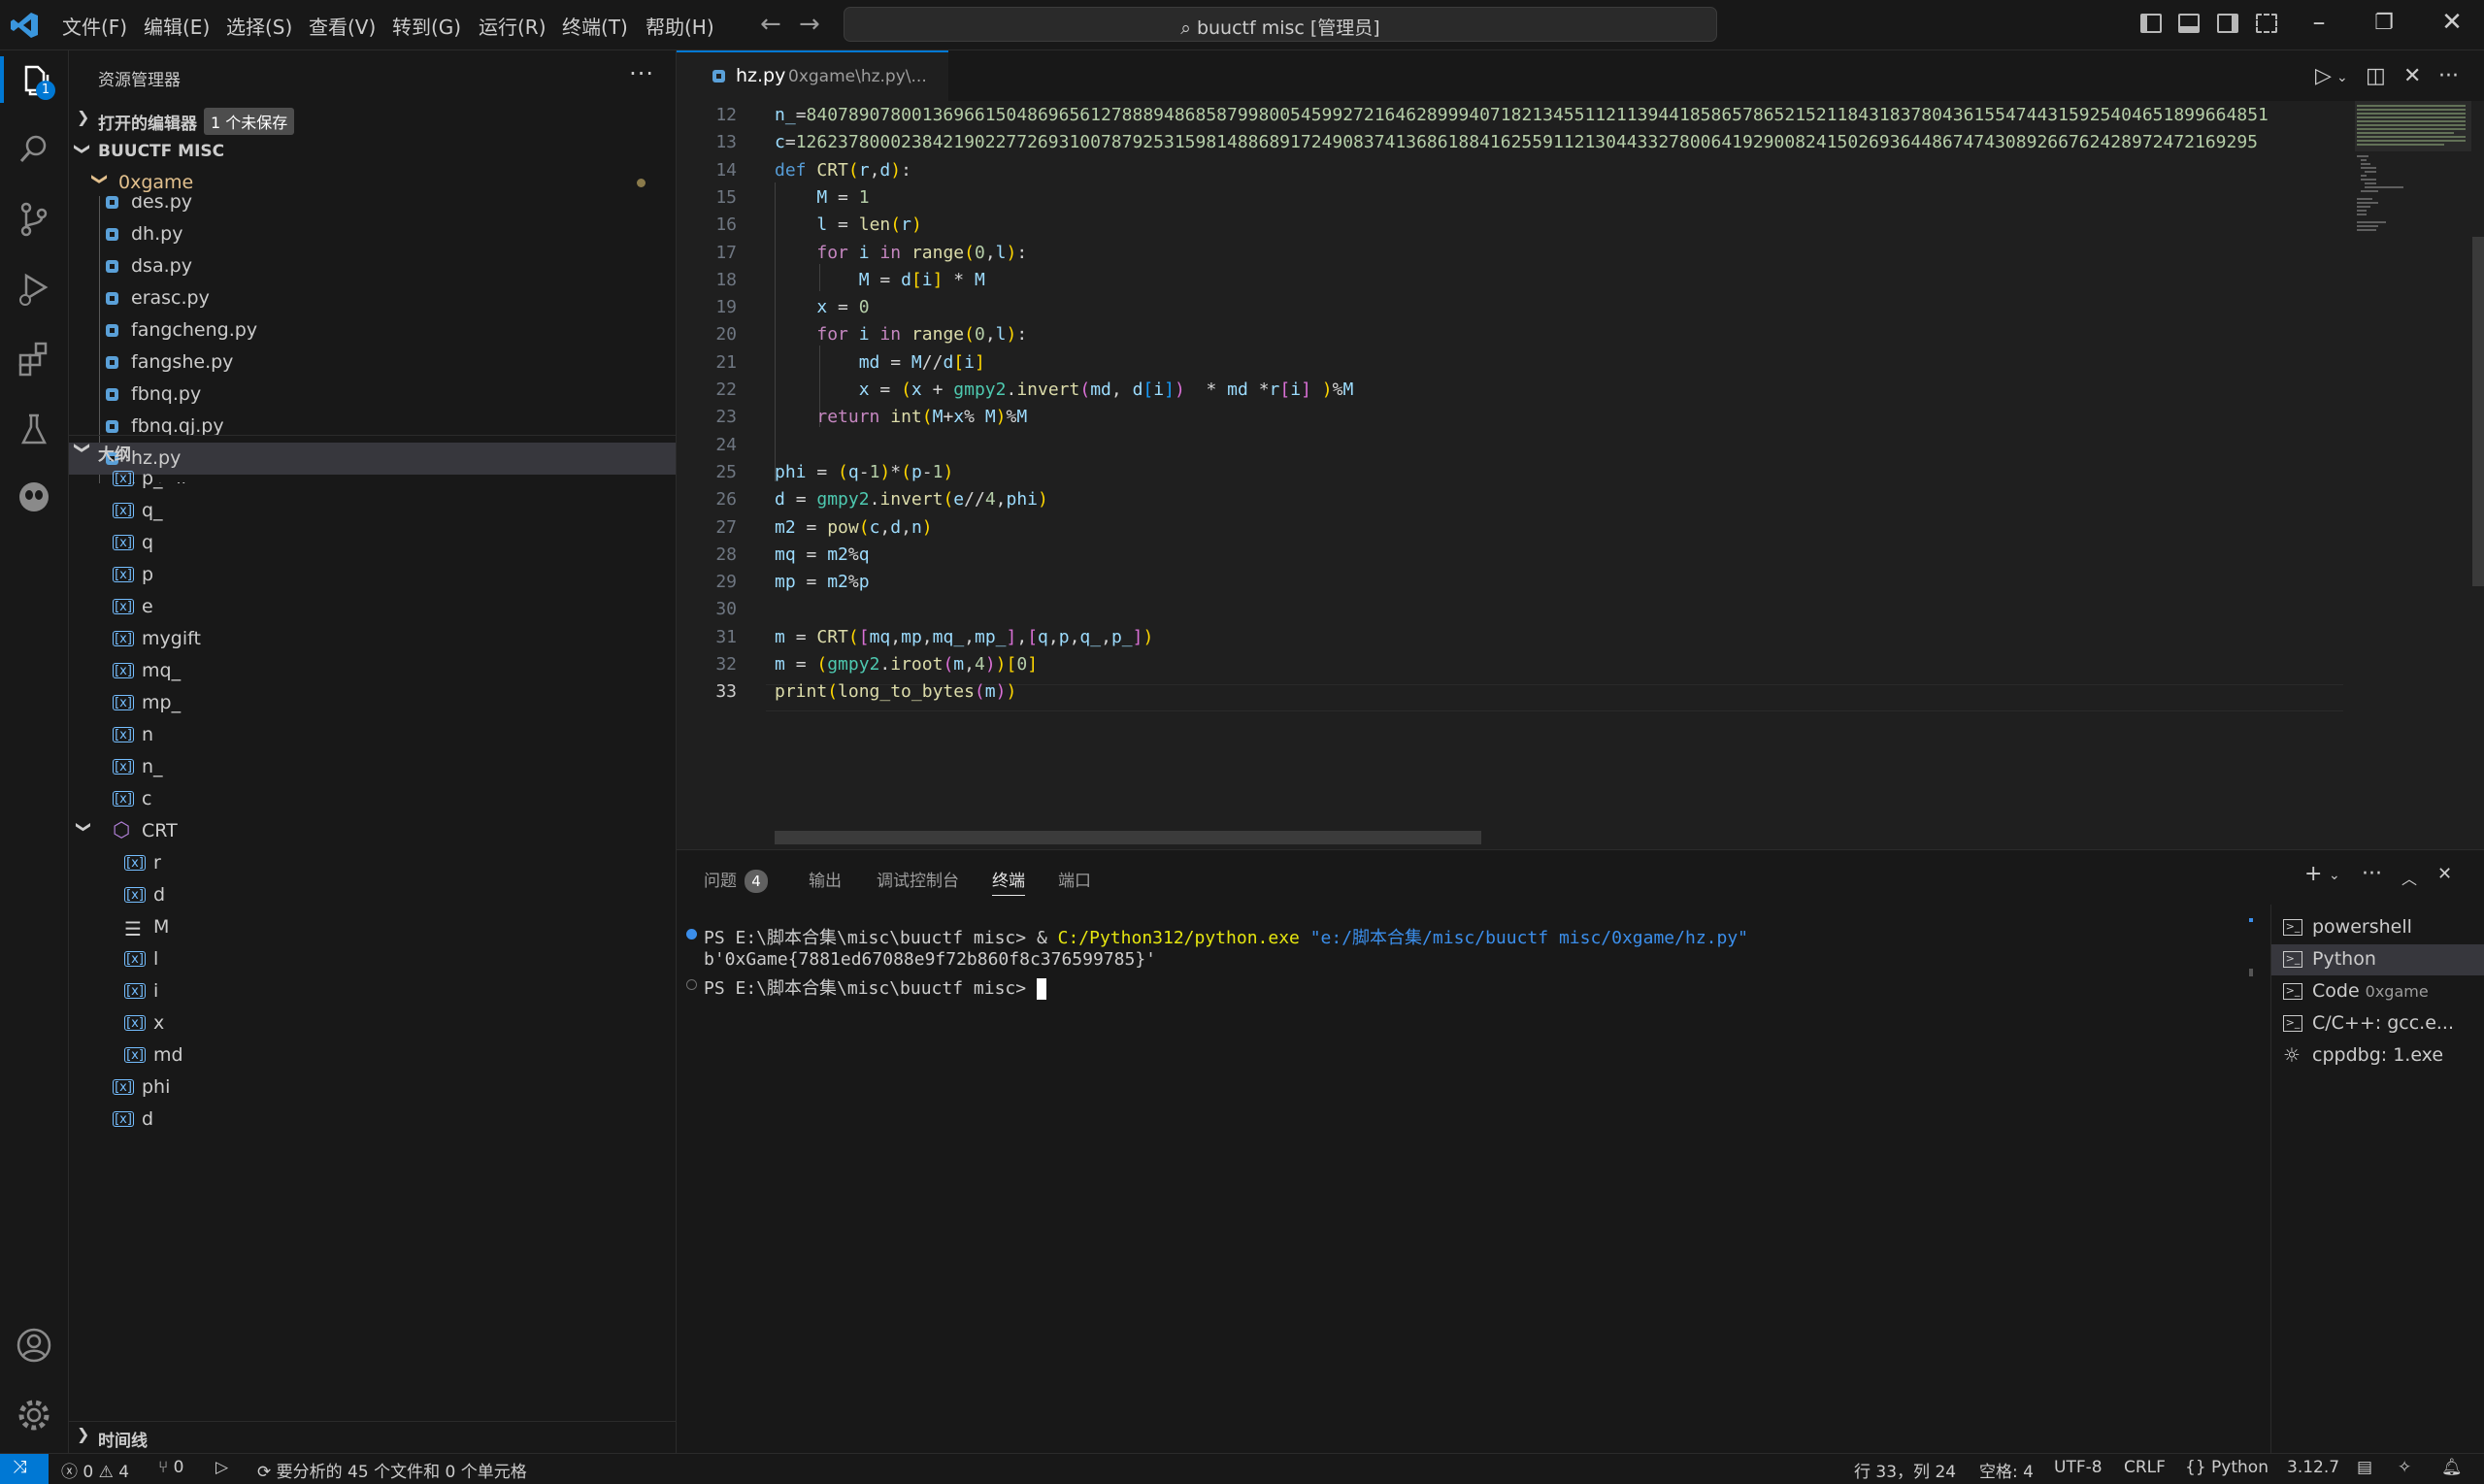 This screenshot has height=1484, width=2484. What do you see at coordinates (1511, 310) in the screenshot?
I see `code-line: 19 x = 0` at bounding box center [1511, 310].